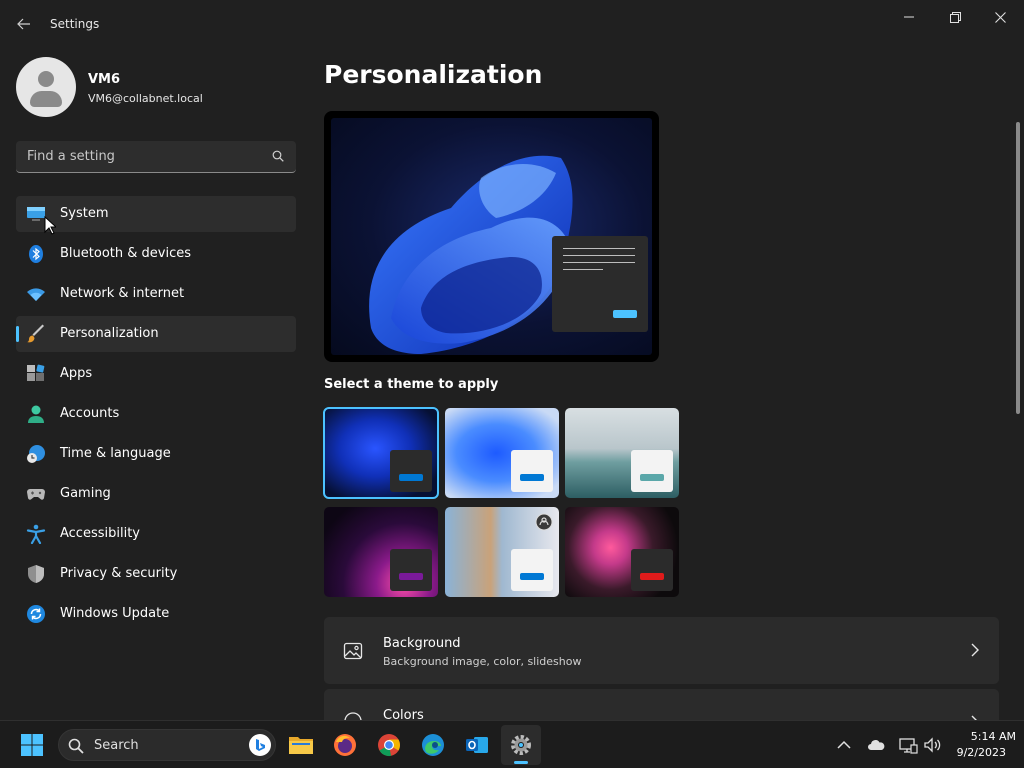  Describe the element at coordinates (115, 453) in the screenshot. I see `sidebar-item-label: Time & language` at that location.